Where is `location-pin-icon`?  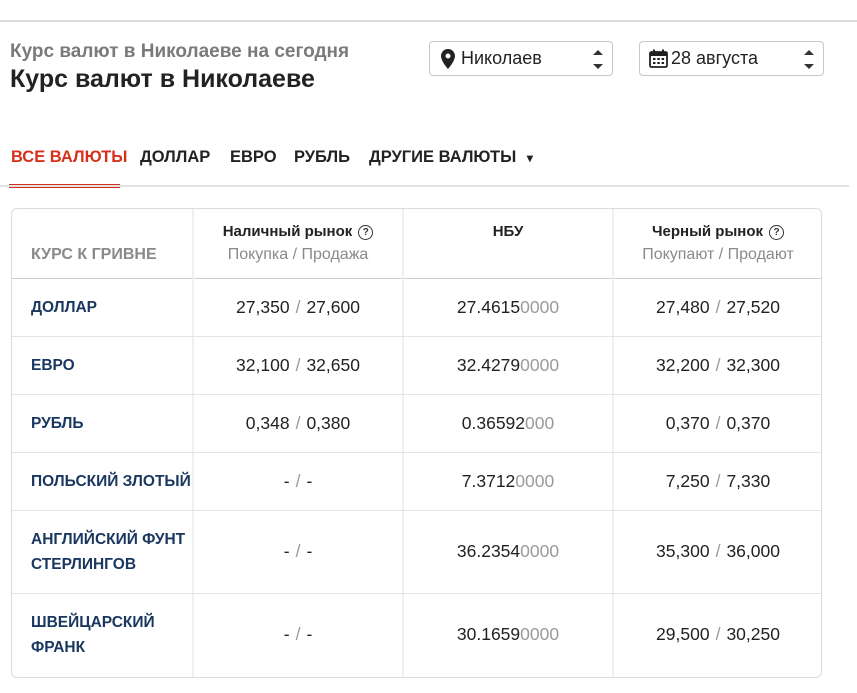 location-pin-icon is located at coordinates (448, 59).